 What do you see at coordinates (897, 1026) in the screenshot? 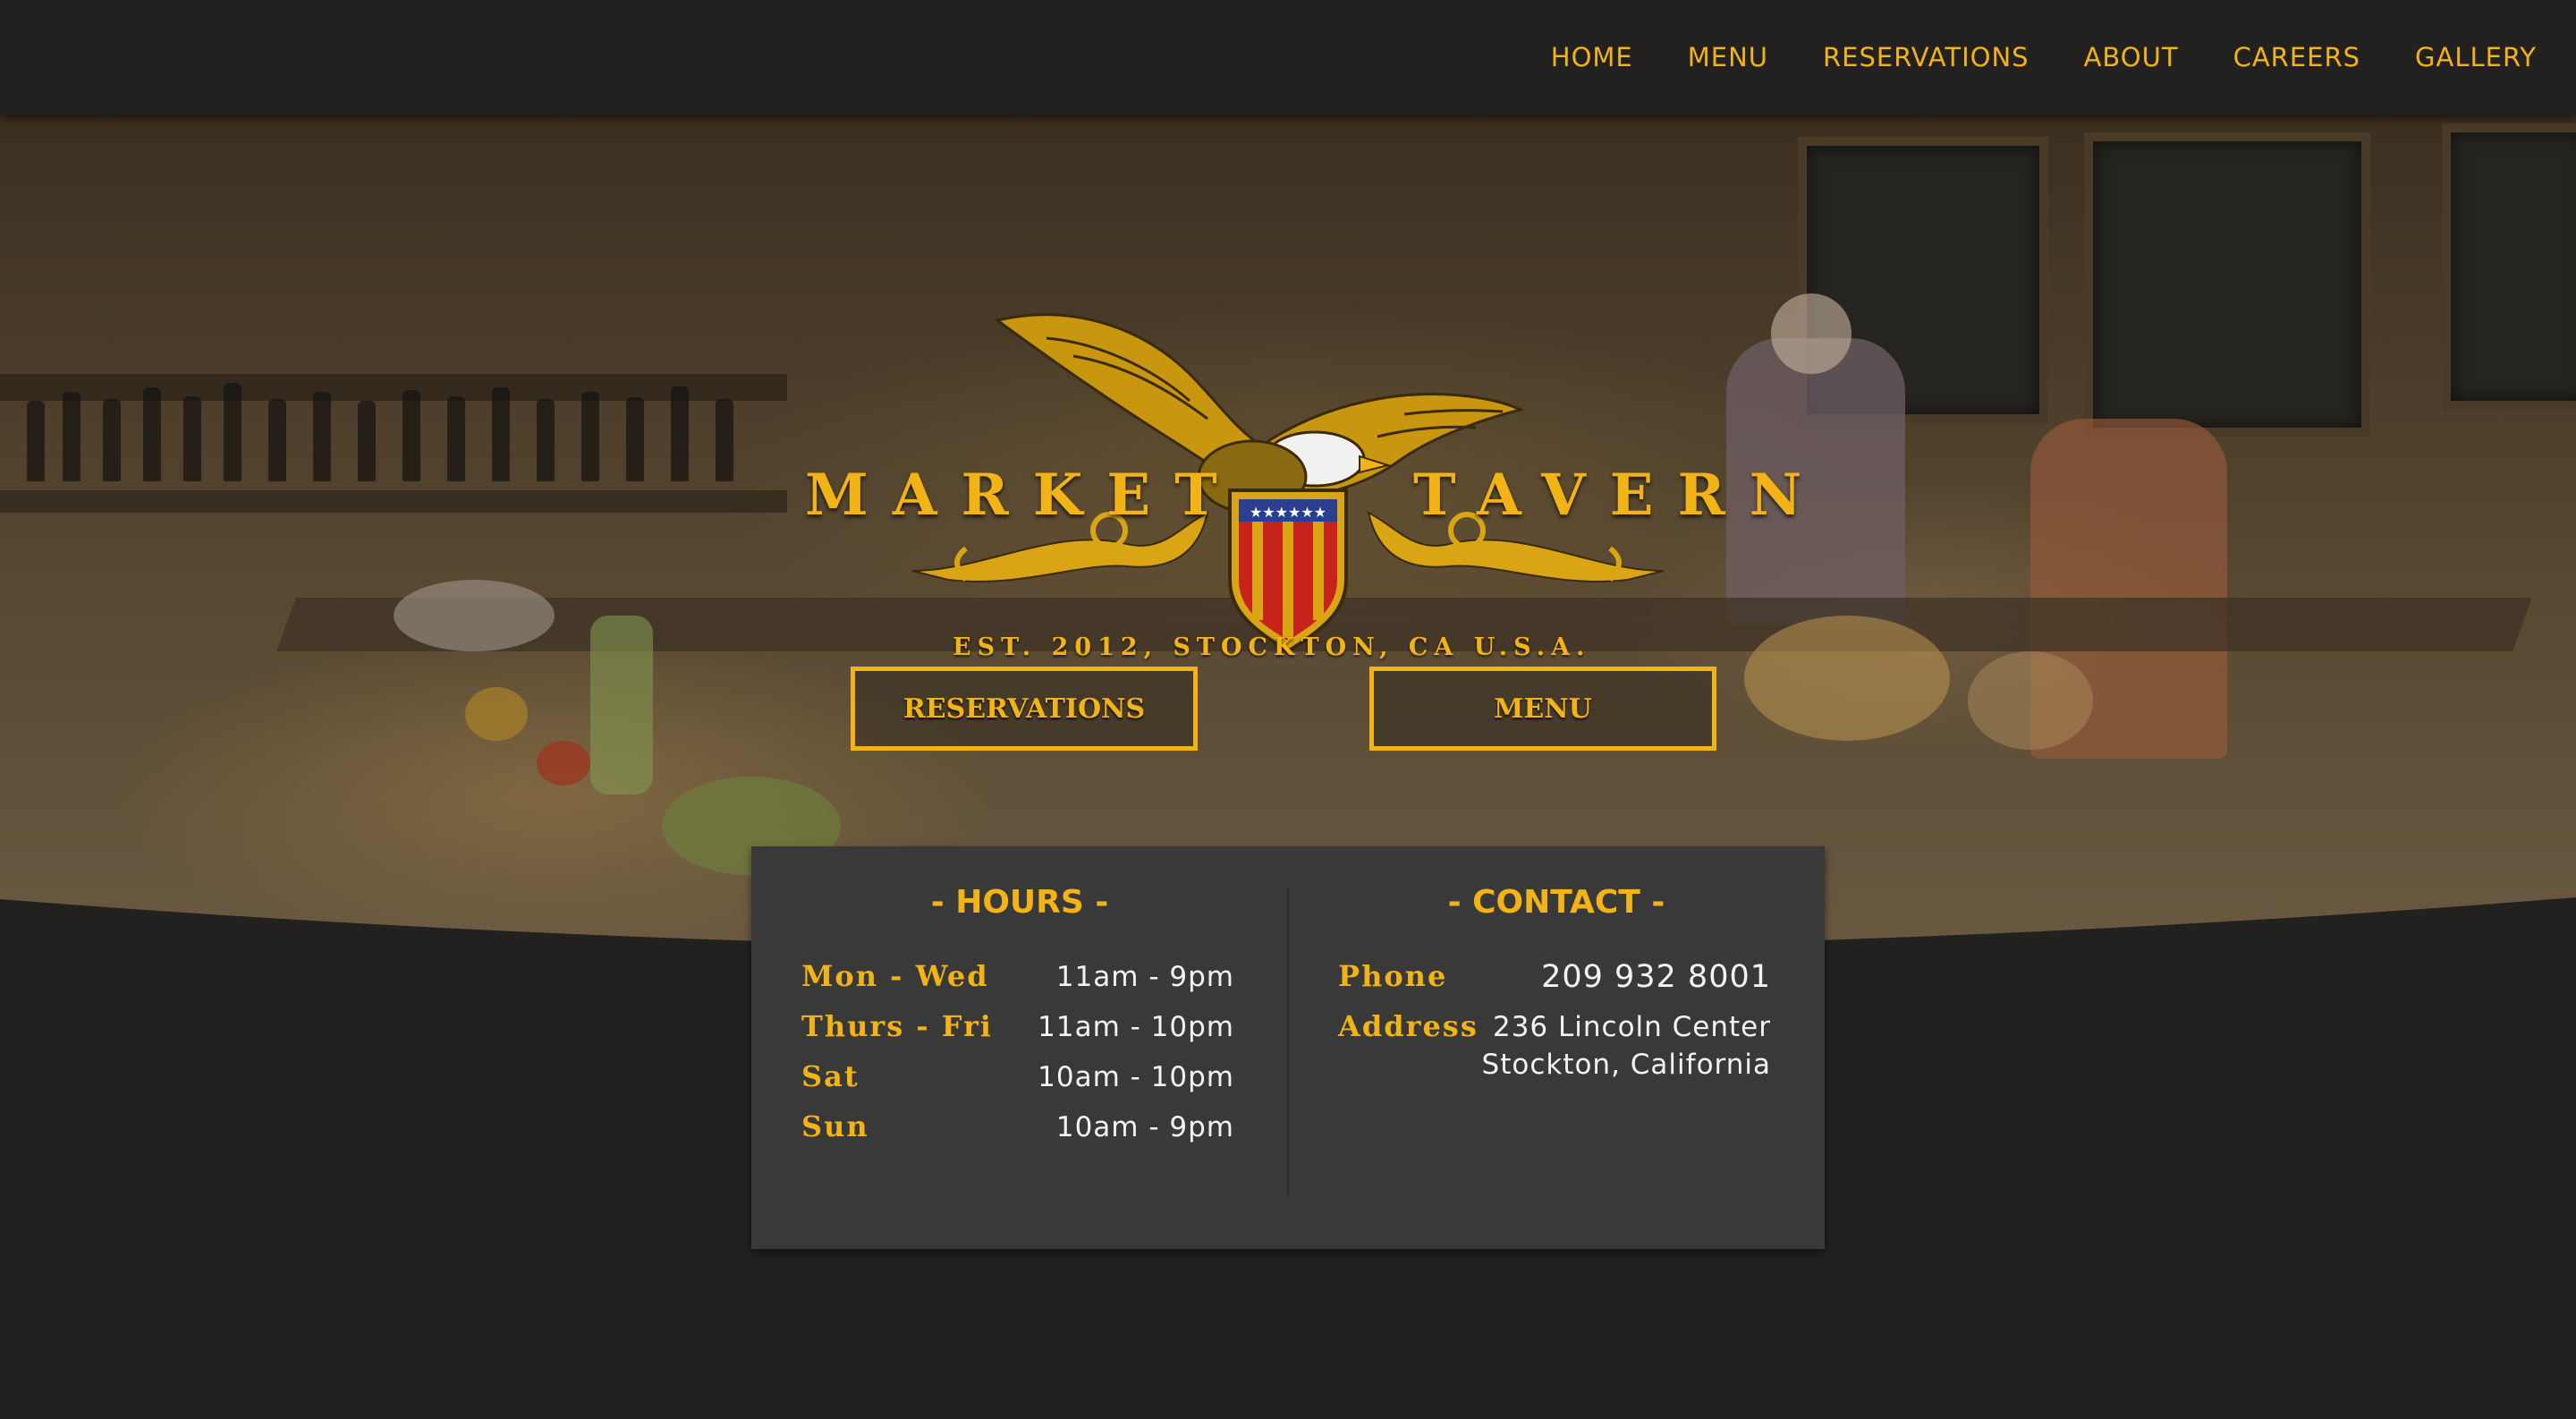
I see `hours-day-label: Thurs - Fri` at bounding box center [897, 1026].